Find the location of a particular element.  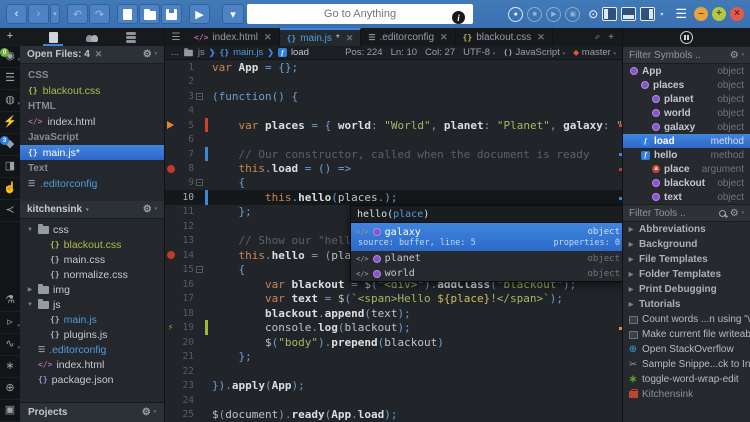

macro-play-icon: ▶ is located at coordinates (554, 14).